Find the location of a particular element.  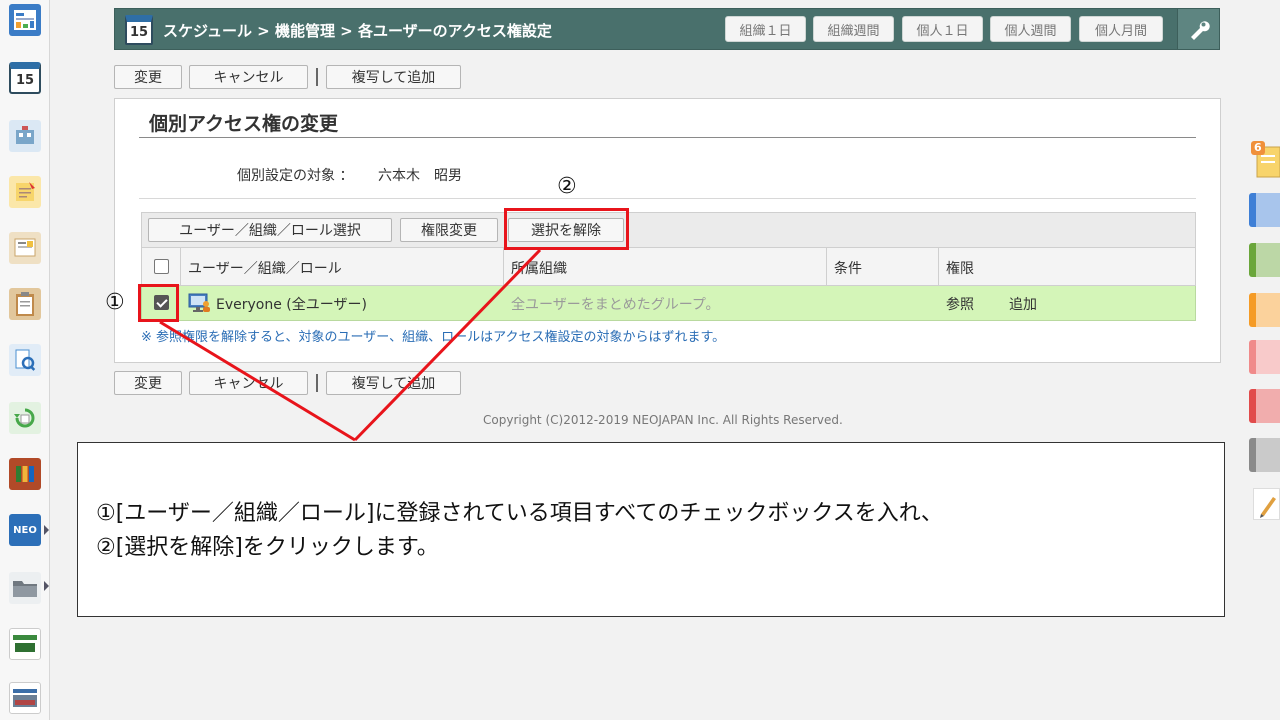

search-doc-icon is located at coordinates (25, 360).